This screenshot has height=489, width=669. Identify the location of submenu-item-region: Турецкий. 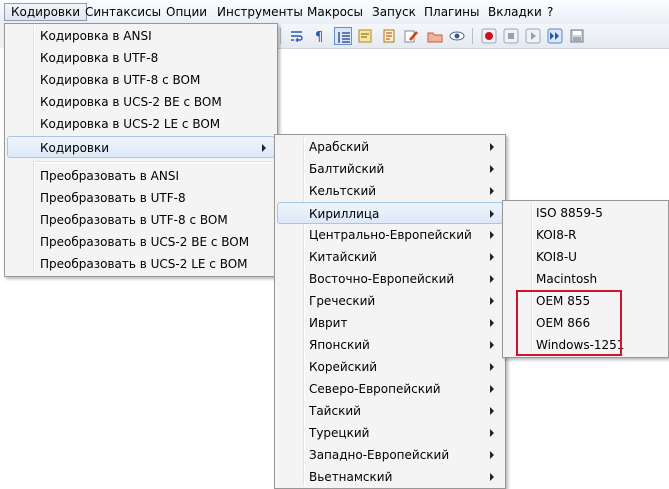
(390, 433).